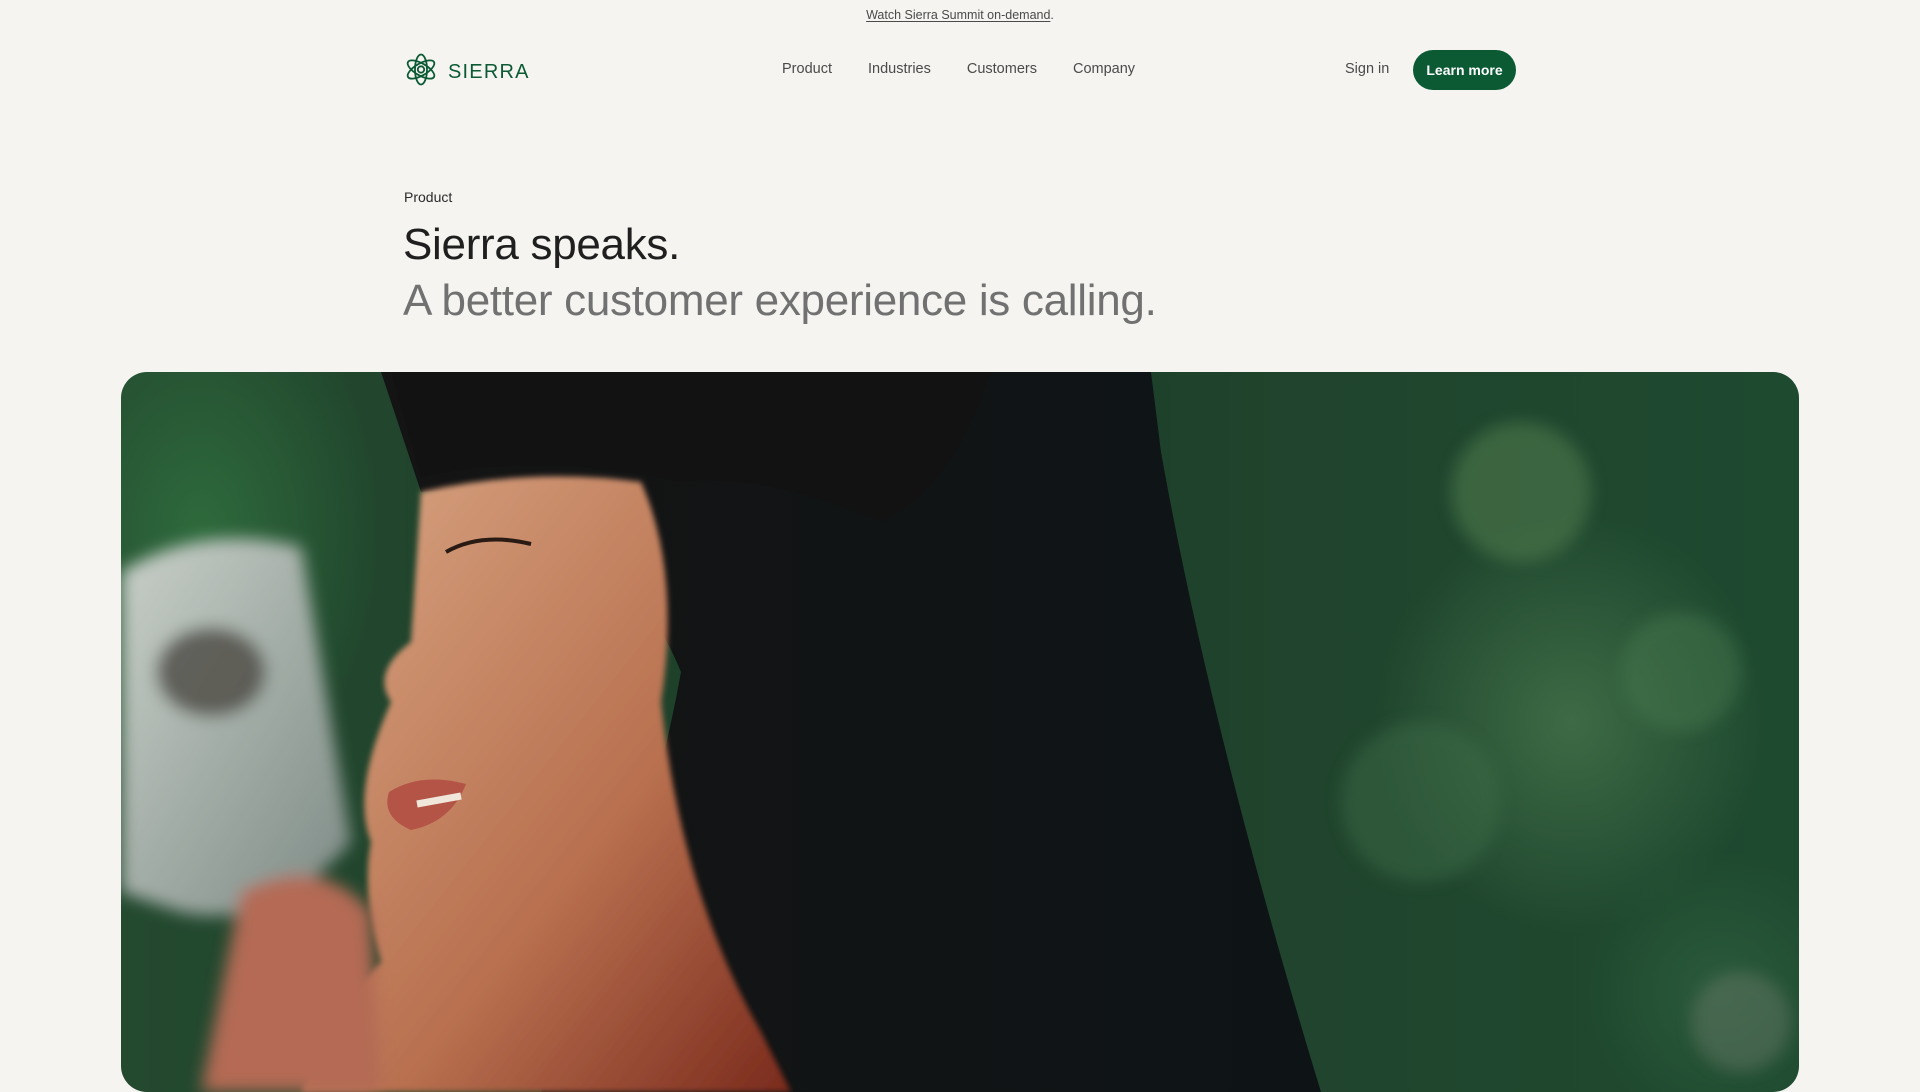 This screenshot has width=1920, height=1092. I want to click on summit-link: Watch Sierra Summit on-demand, so click(958, 15).